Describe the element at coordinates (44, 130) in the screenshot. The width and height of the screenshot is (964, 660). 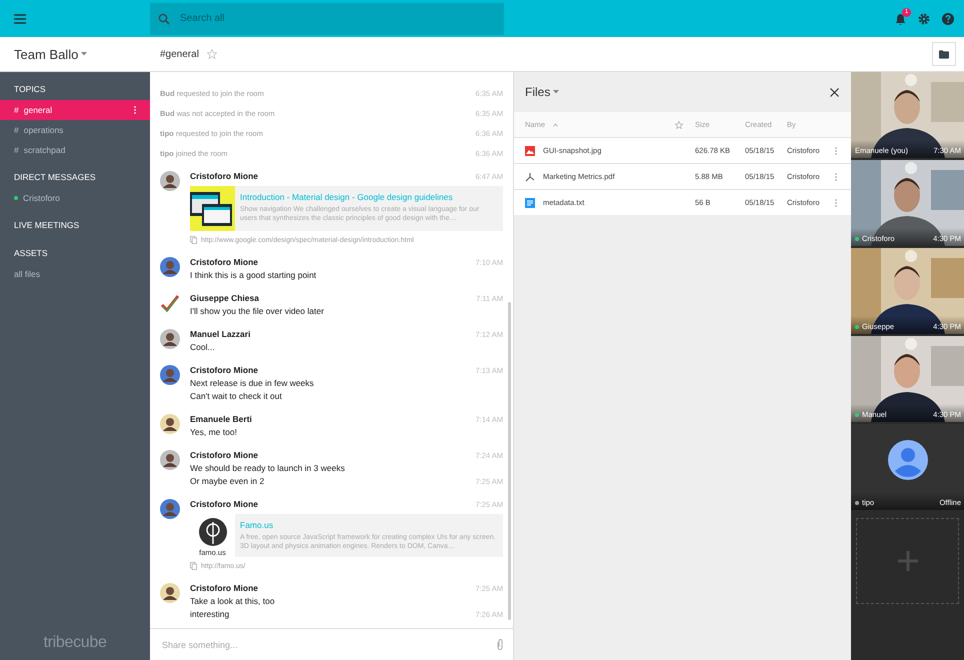
I see `item-label: operations` at that location.